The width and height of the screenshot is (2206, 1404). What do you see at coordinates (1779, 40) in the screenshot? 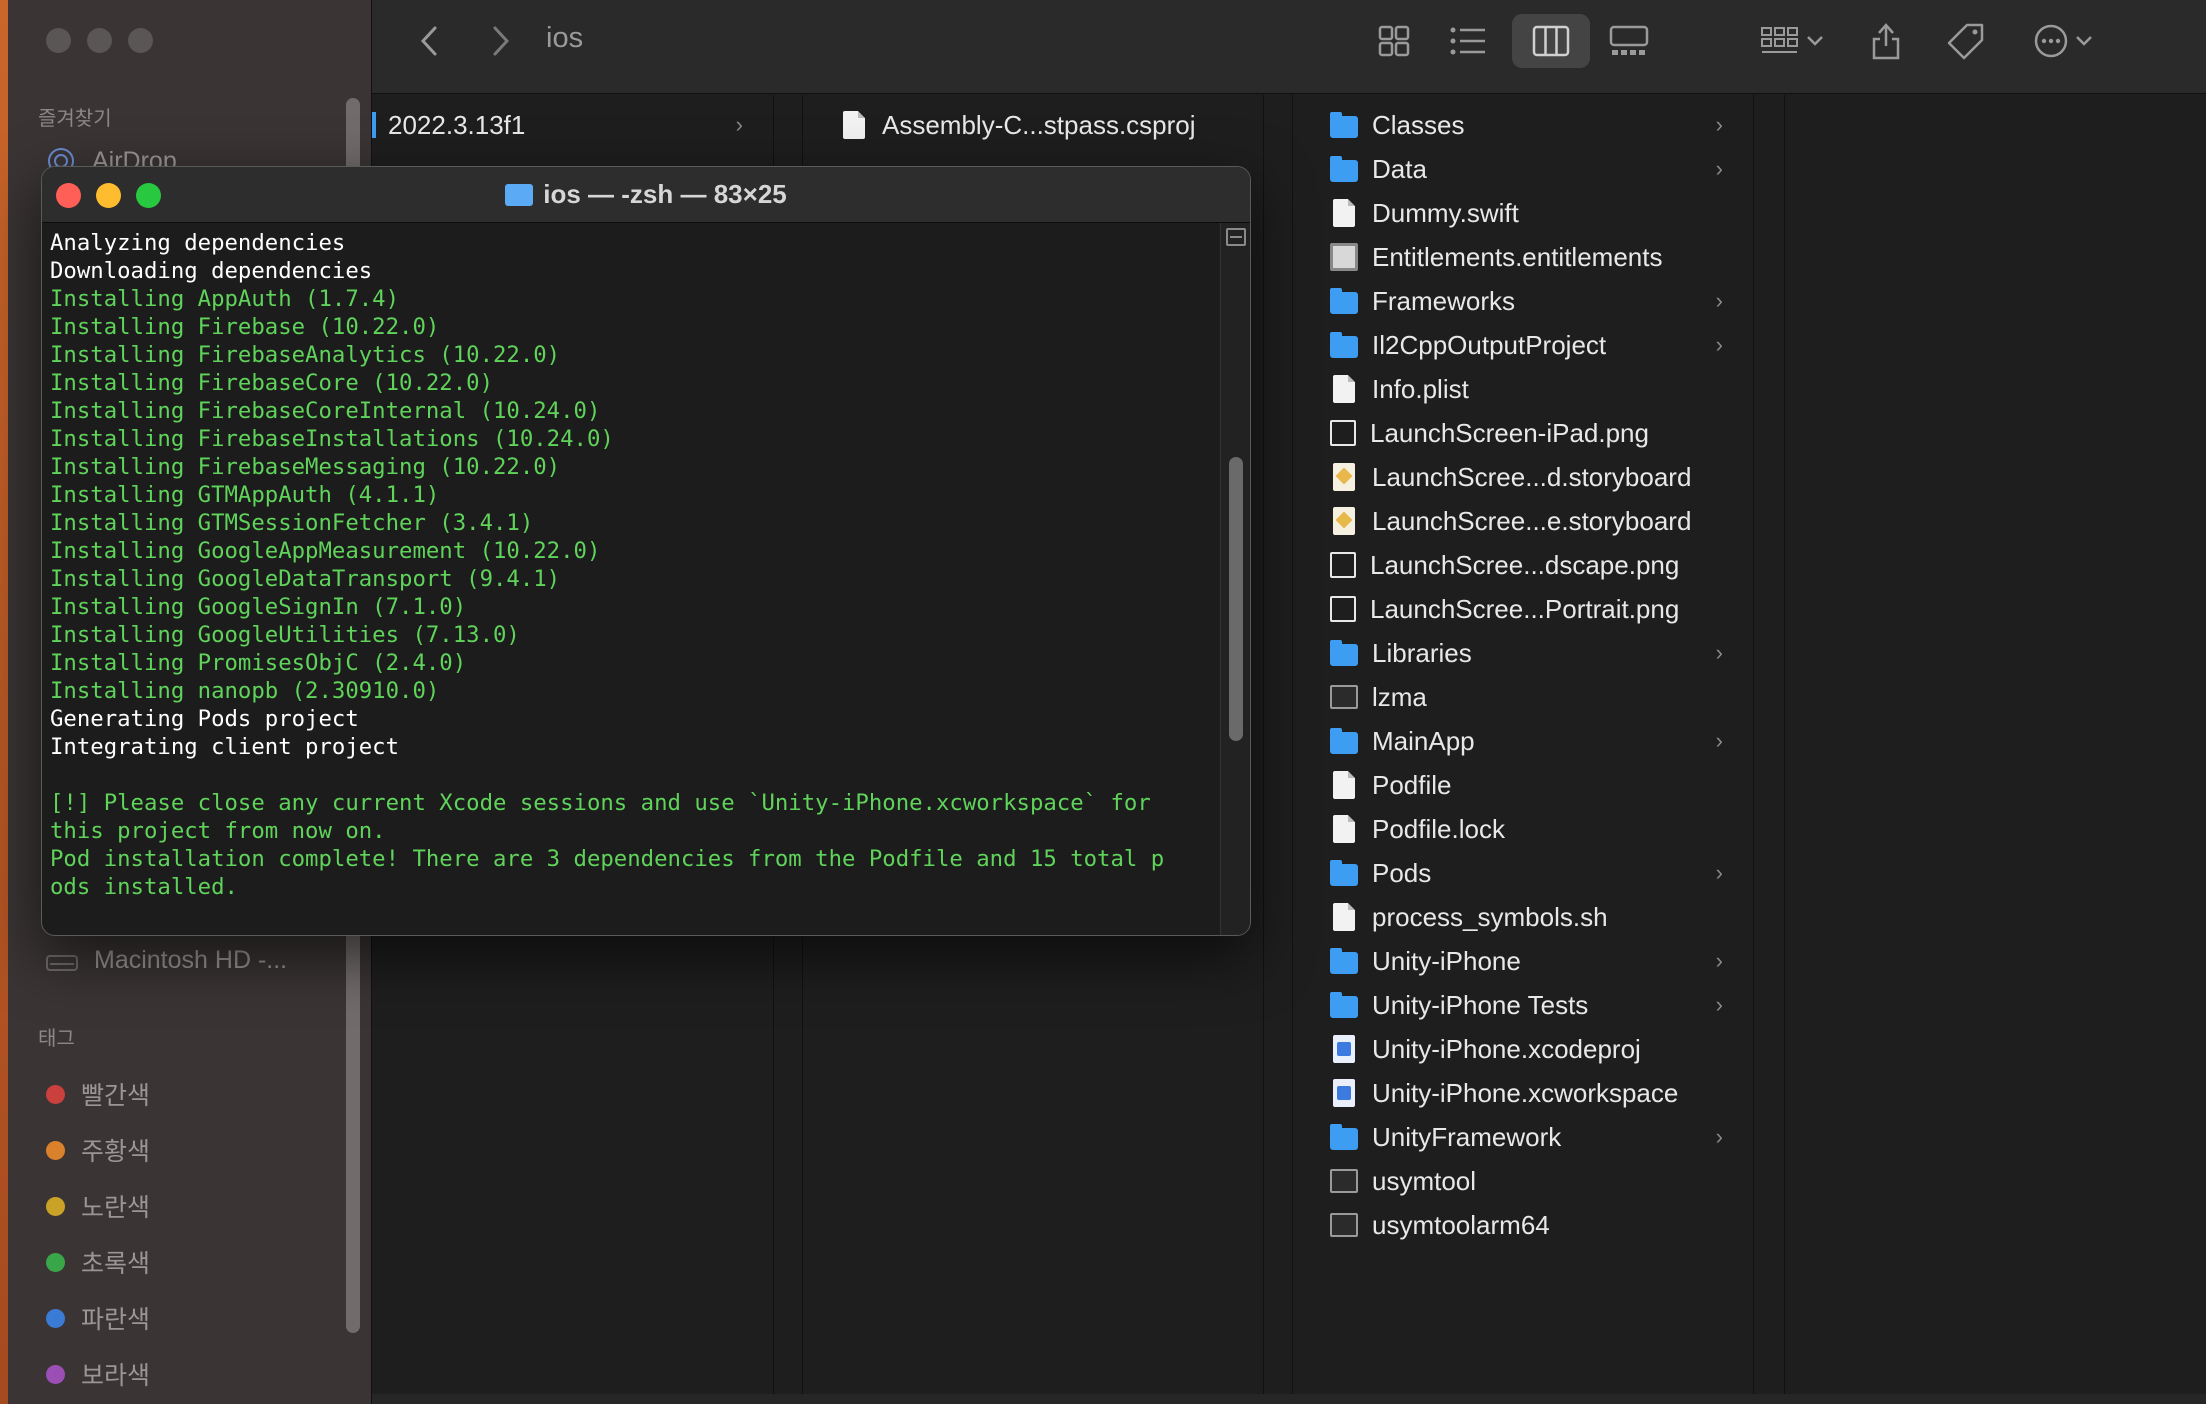
I see `group-grid-icon` at bounding box center [1779, 40].